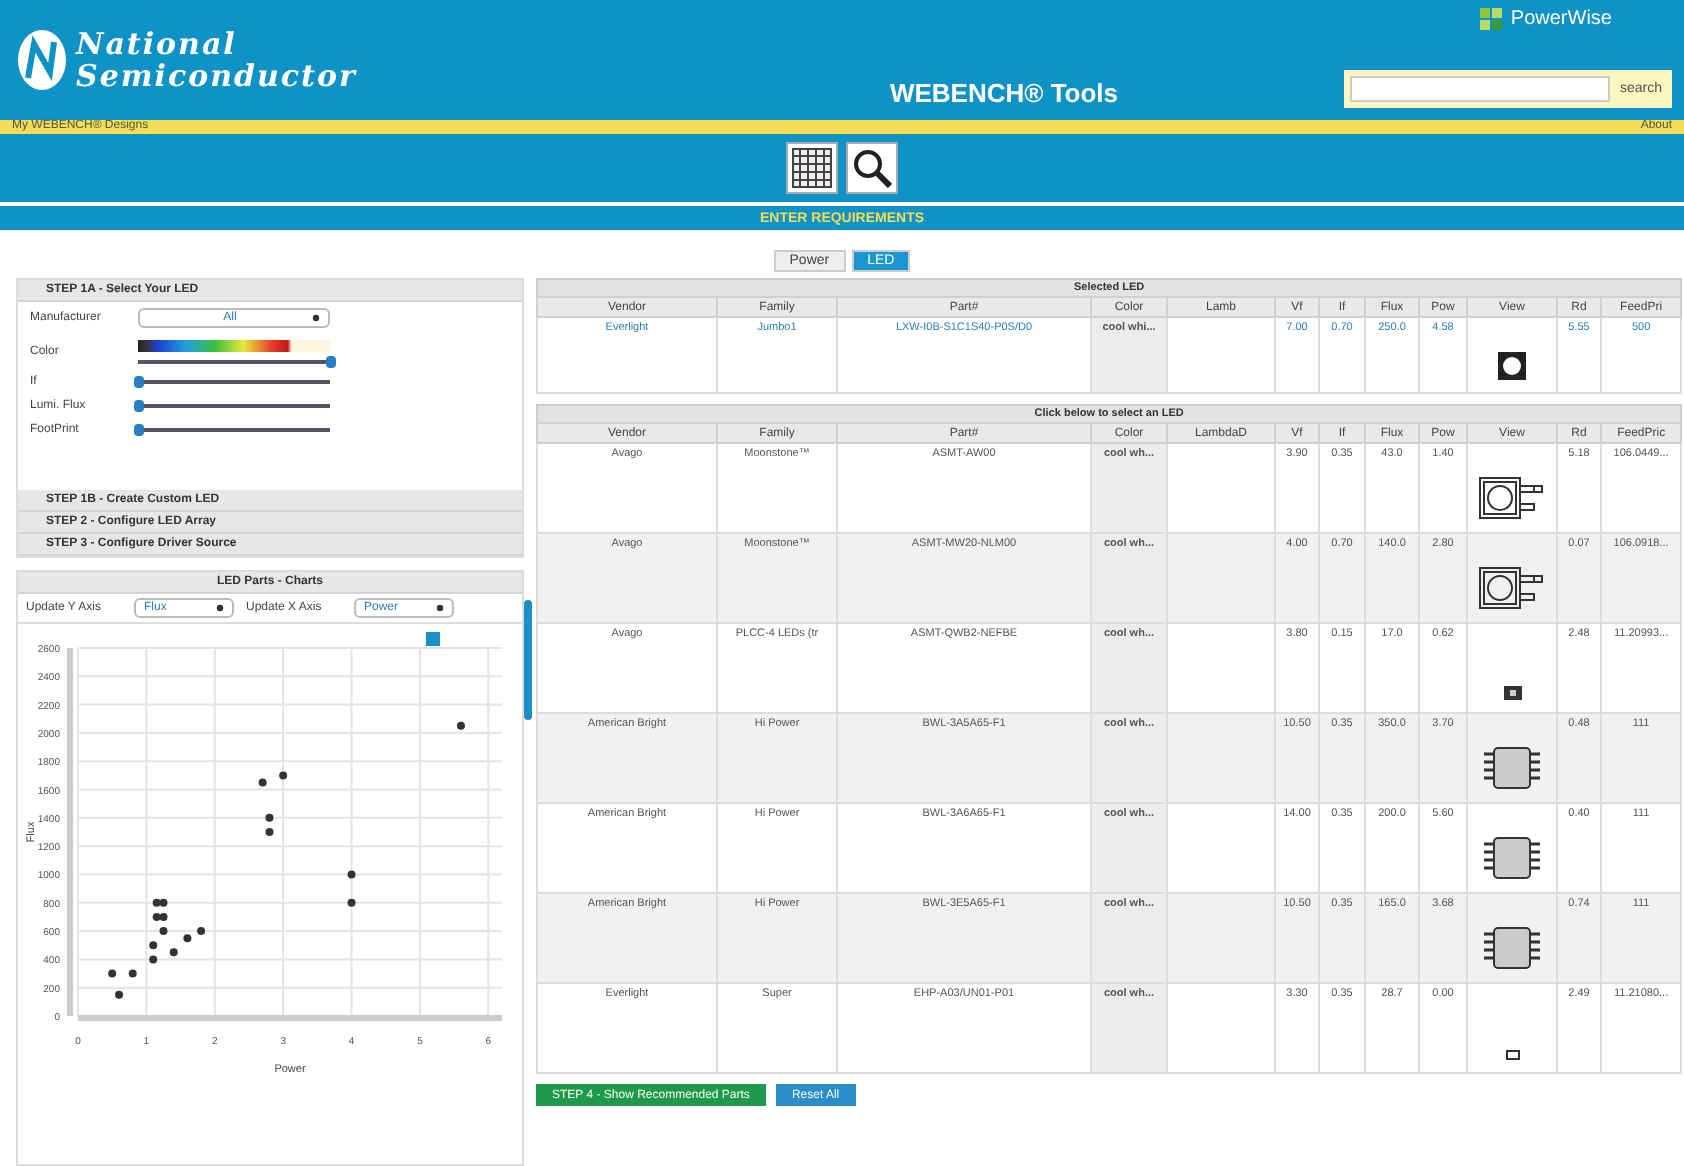 This screenshot has width=1684, height=1166. I want to click on page-title: WEBENCH® Tools, so click(1004, 94).